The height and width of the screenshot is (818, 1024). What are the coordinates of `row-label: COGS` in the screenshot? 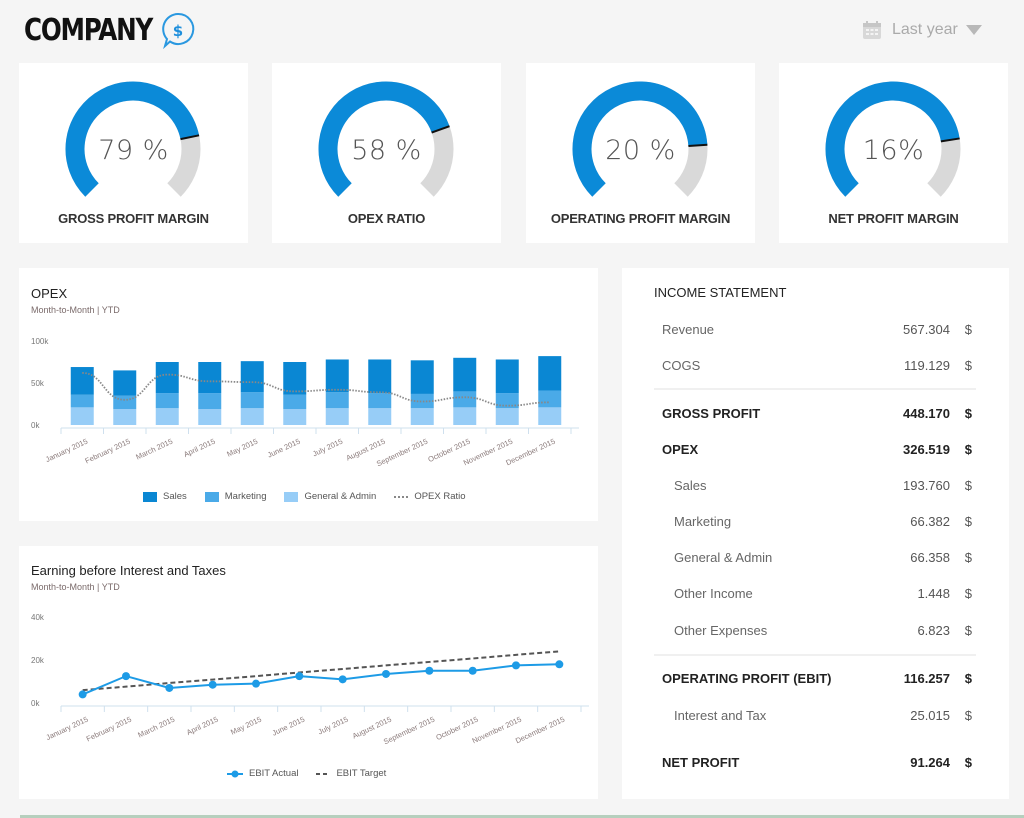 It's located at (681, 365).